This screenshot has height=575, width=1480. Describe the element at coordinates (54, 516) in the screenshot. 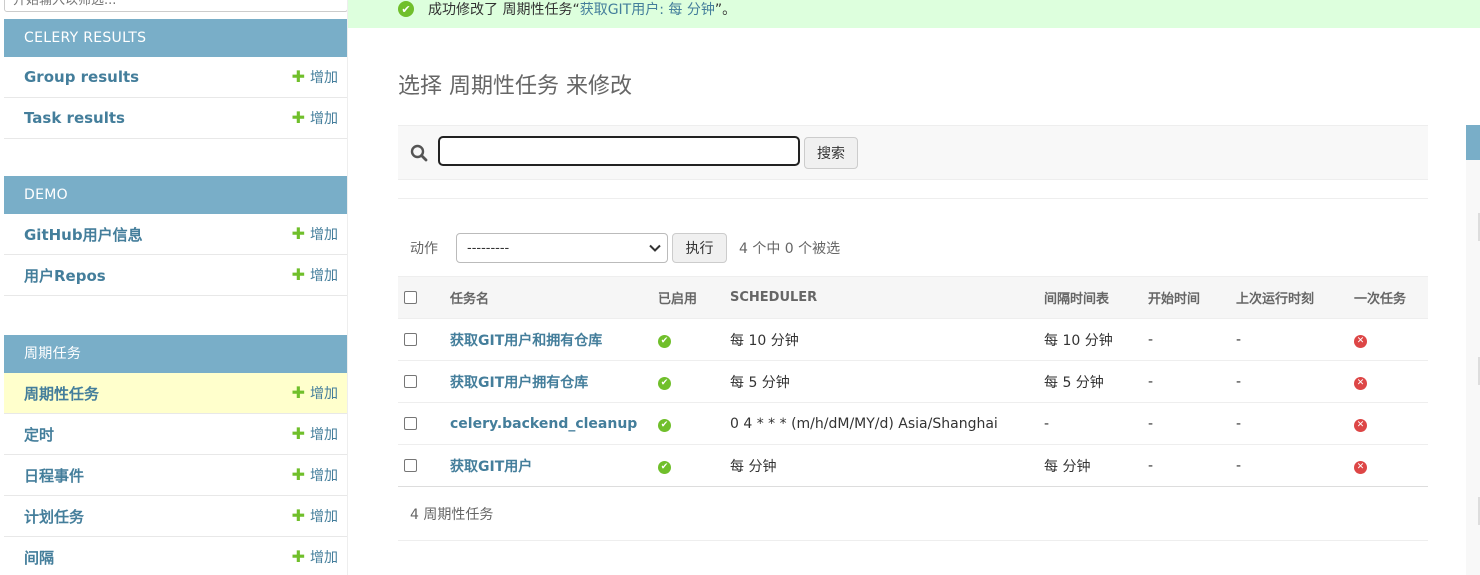

I see `model-link: 计划任务` at that location.